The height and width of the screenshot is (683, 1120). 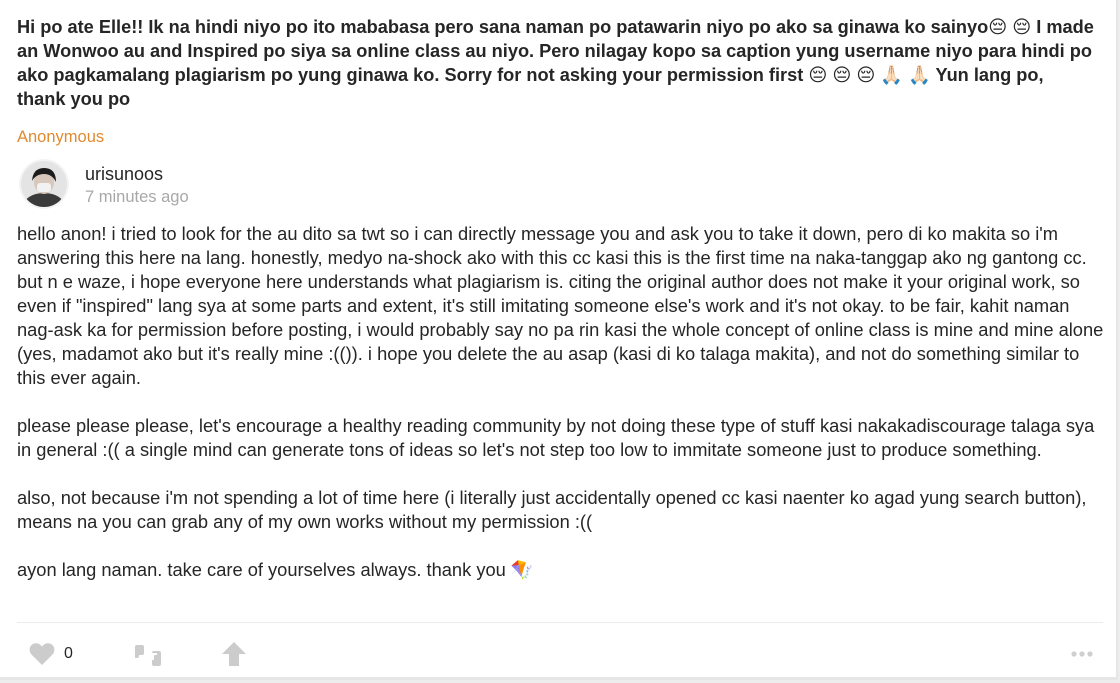 I want to click on like-count: 0, so click(x=68, y=653).